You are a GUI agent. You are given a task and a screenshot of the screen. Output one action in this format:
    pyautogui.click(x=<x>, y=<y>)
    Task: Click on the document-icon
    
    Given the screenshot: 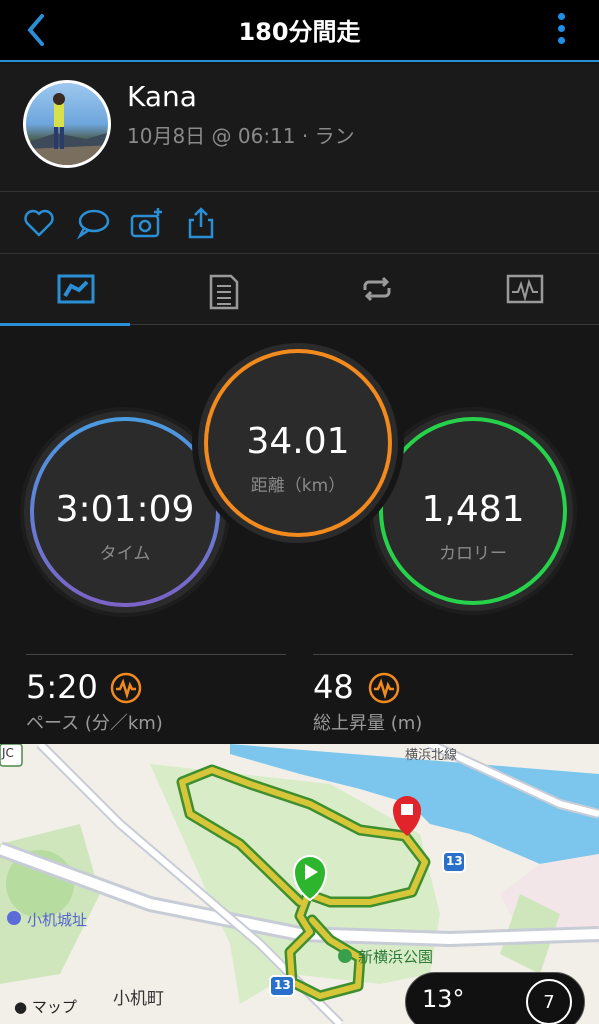 What is the action you would take?
    pyautogui.click(x=224, y=292)
    